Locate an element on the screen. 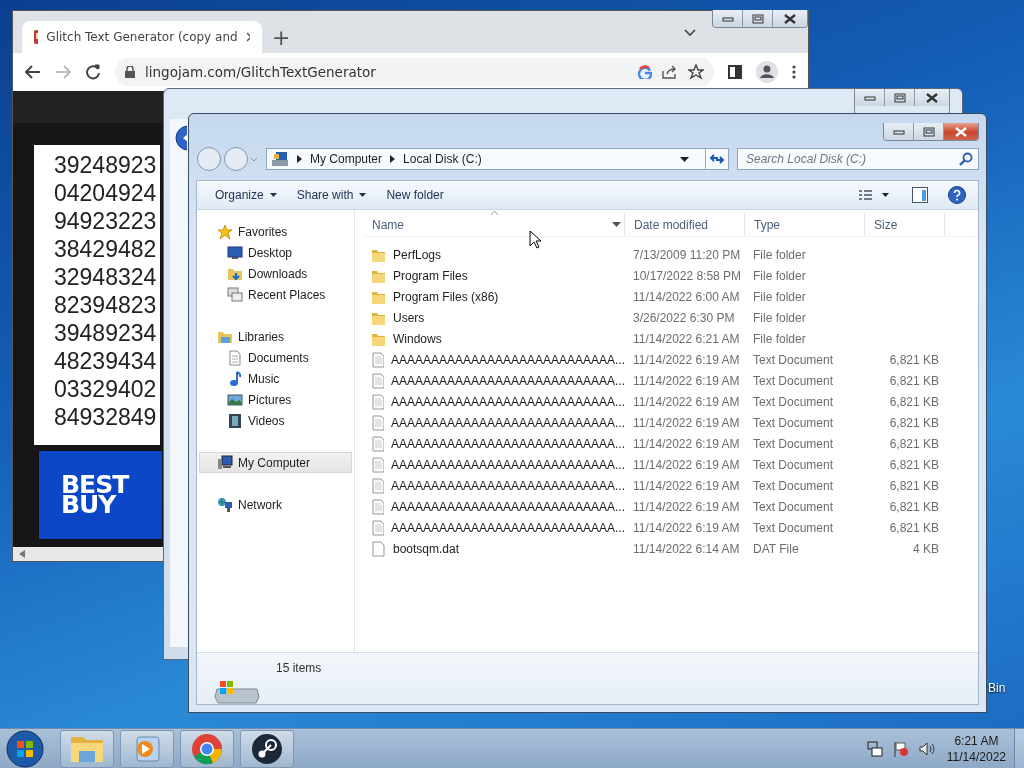 Image resolution: width=1024 pixels, height=768 pixels. date-cell-text: 10/17/2022 8:58 PM is located at coordinates (687, 275).